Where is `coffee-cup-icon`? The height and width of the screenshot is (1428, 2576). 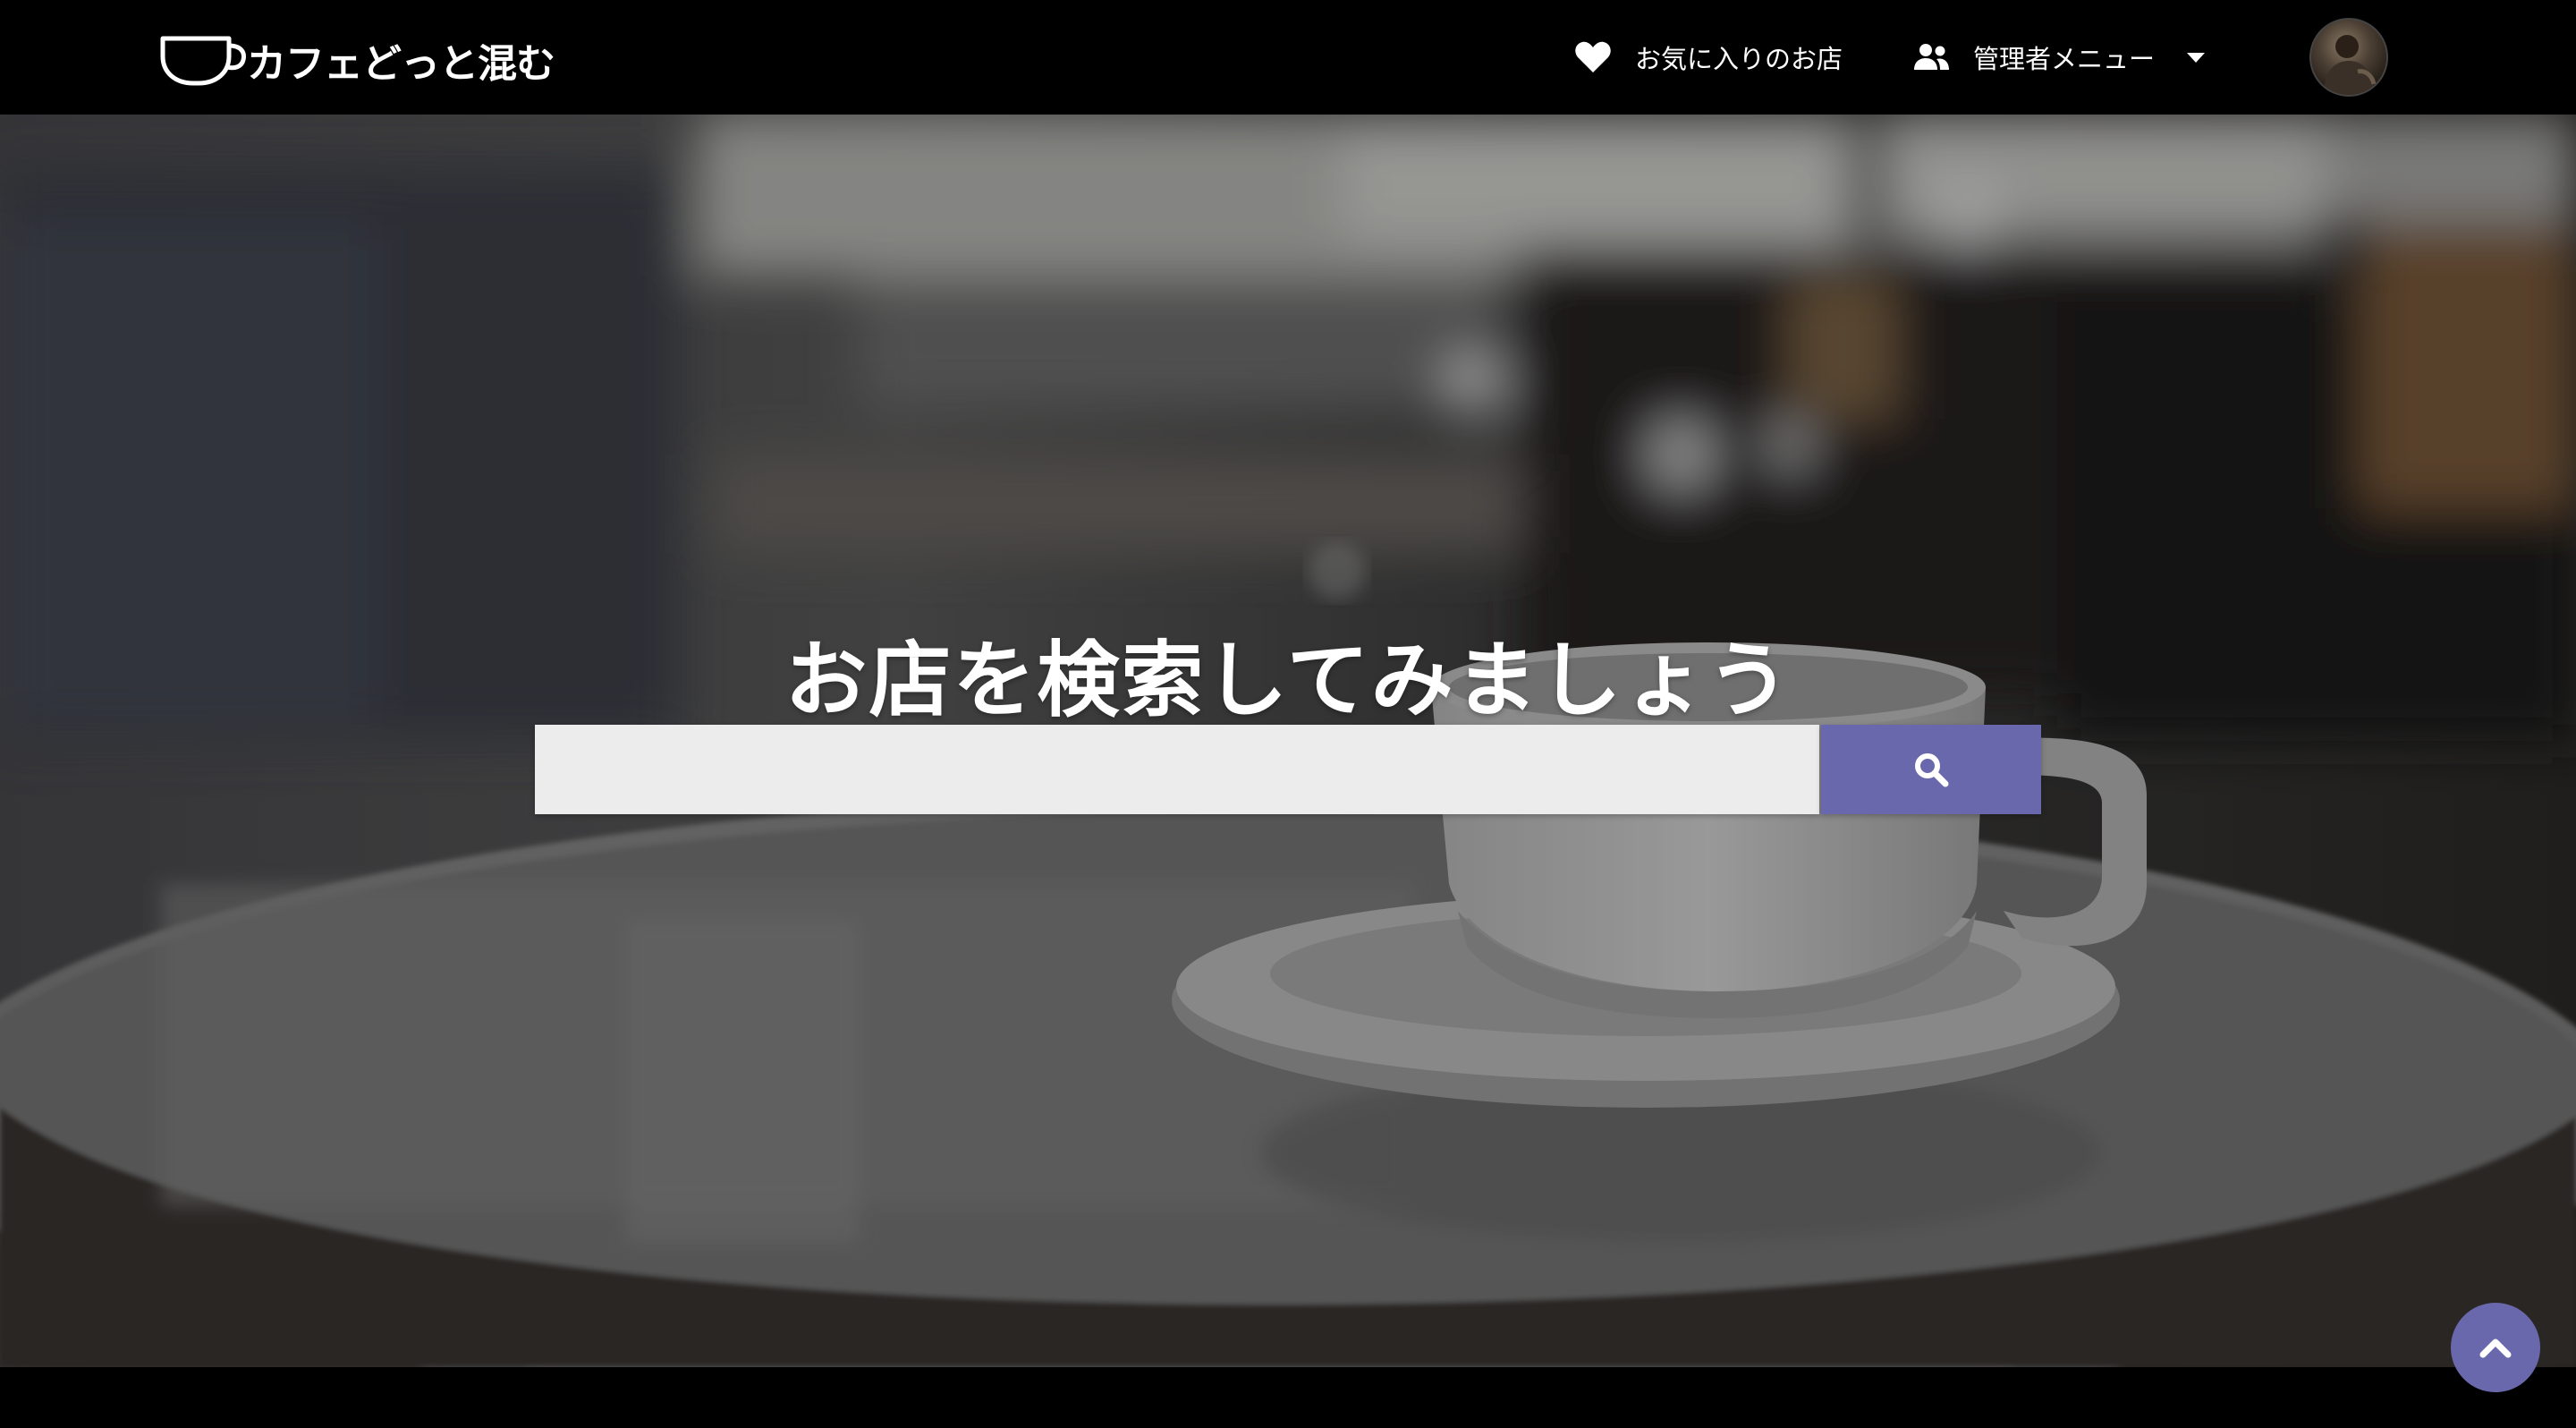
coffee-cup-icon is located at coordinates (203, 61).